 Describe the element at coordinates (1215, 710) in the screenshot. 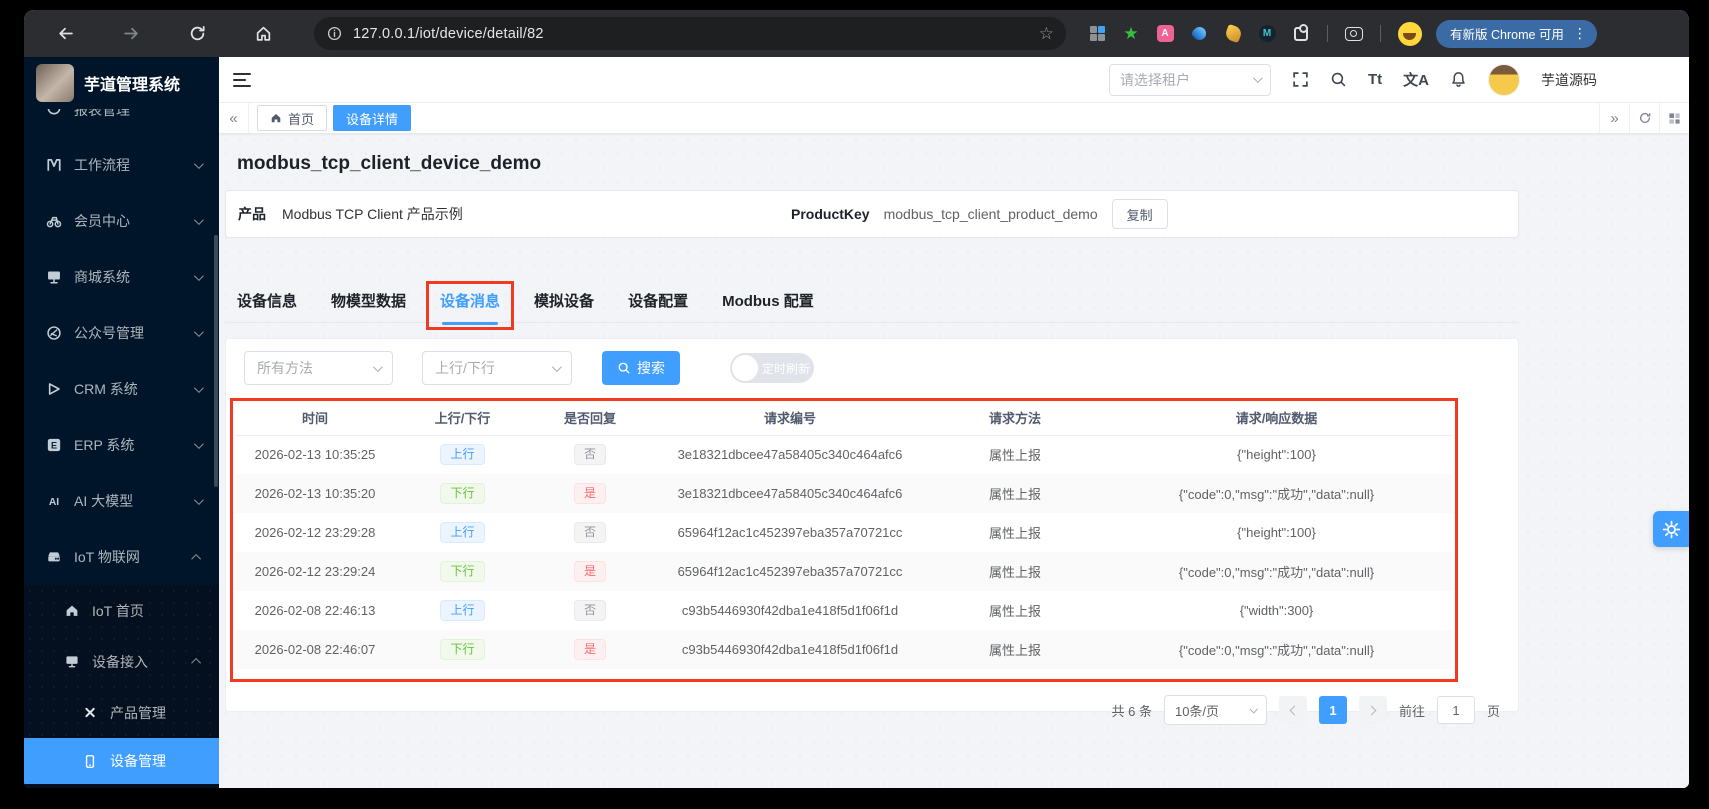

I see `page-size-select: 10条/页` at that location.